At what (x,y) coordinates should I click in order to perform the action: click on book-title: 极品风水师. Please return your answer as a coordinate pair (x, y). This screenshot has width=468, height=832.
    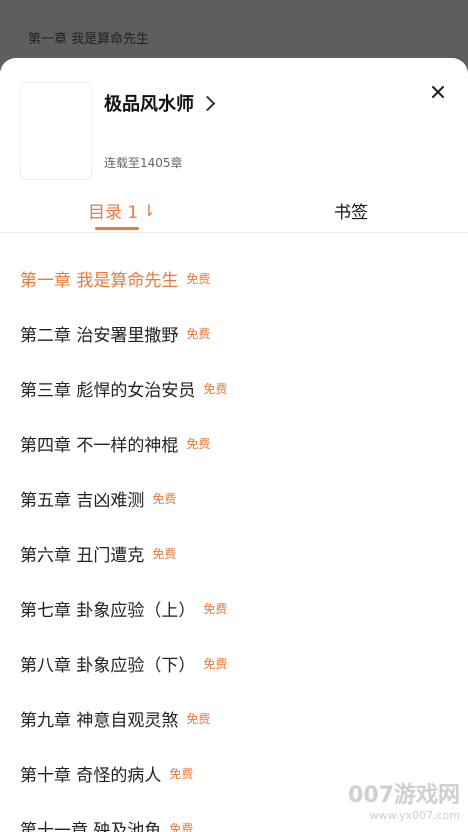
    Looking at the image, I should click on (149, 104).